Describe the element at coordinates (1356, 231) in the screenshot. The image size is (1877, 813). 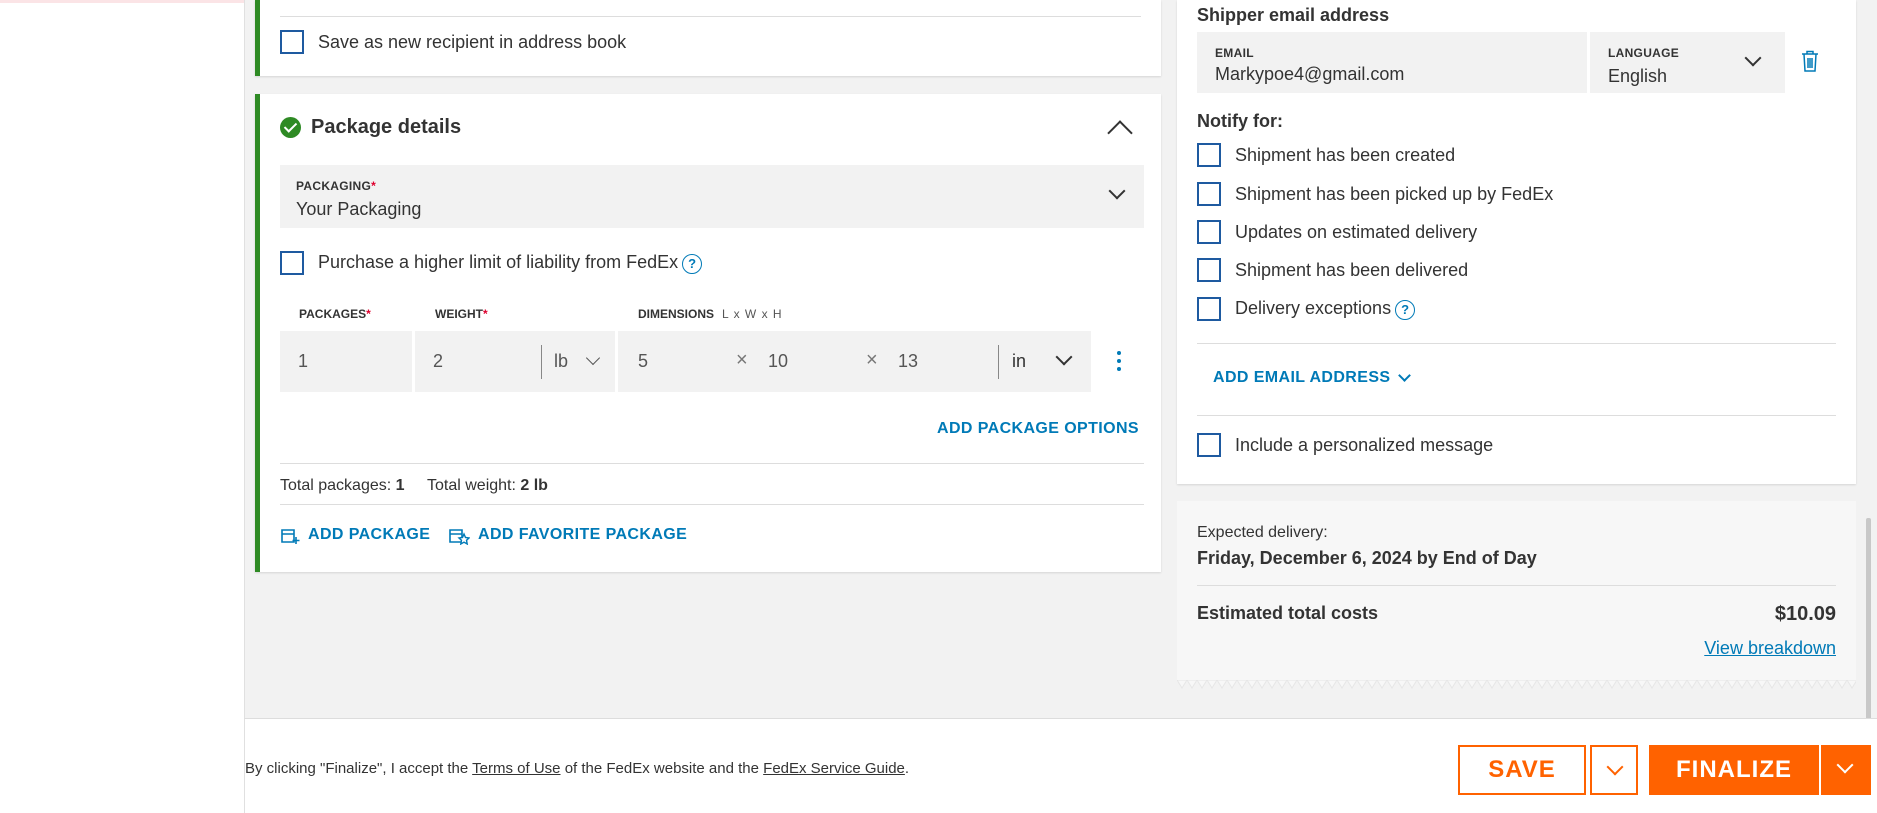
I see `notify-option-label: Updates on estimated delivery` at that location.